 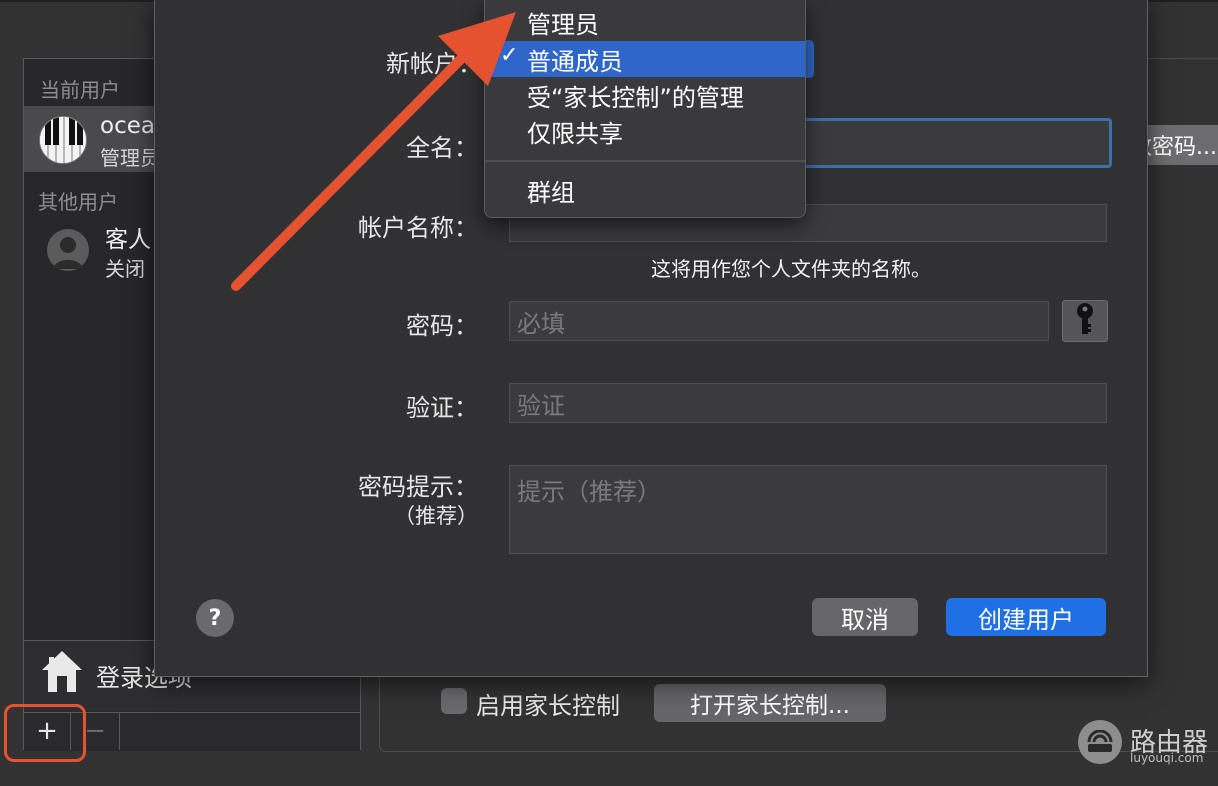 I want to click on watermark-url: luyouqi.com, so click(x=1167, y=758).